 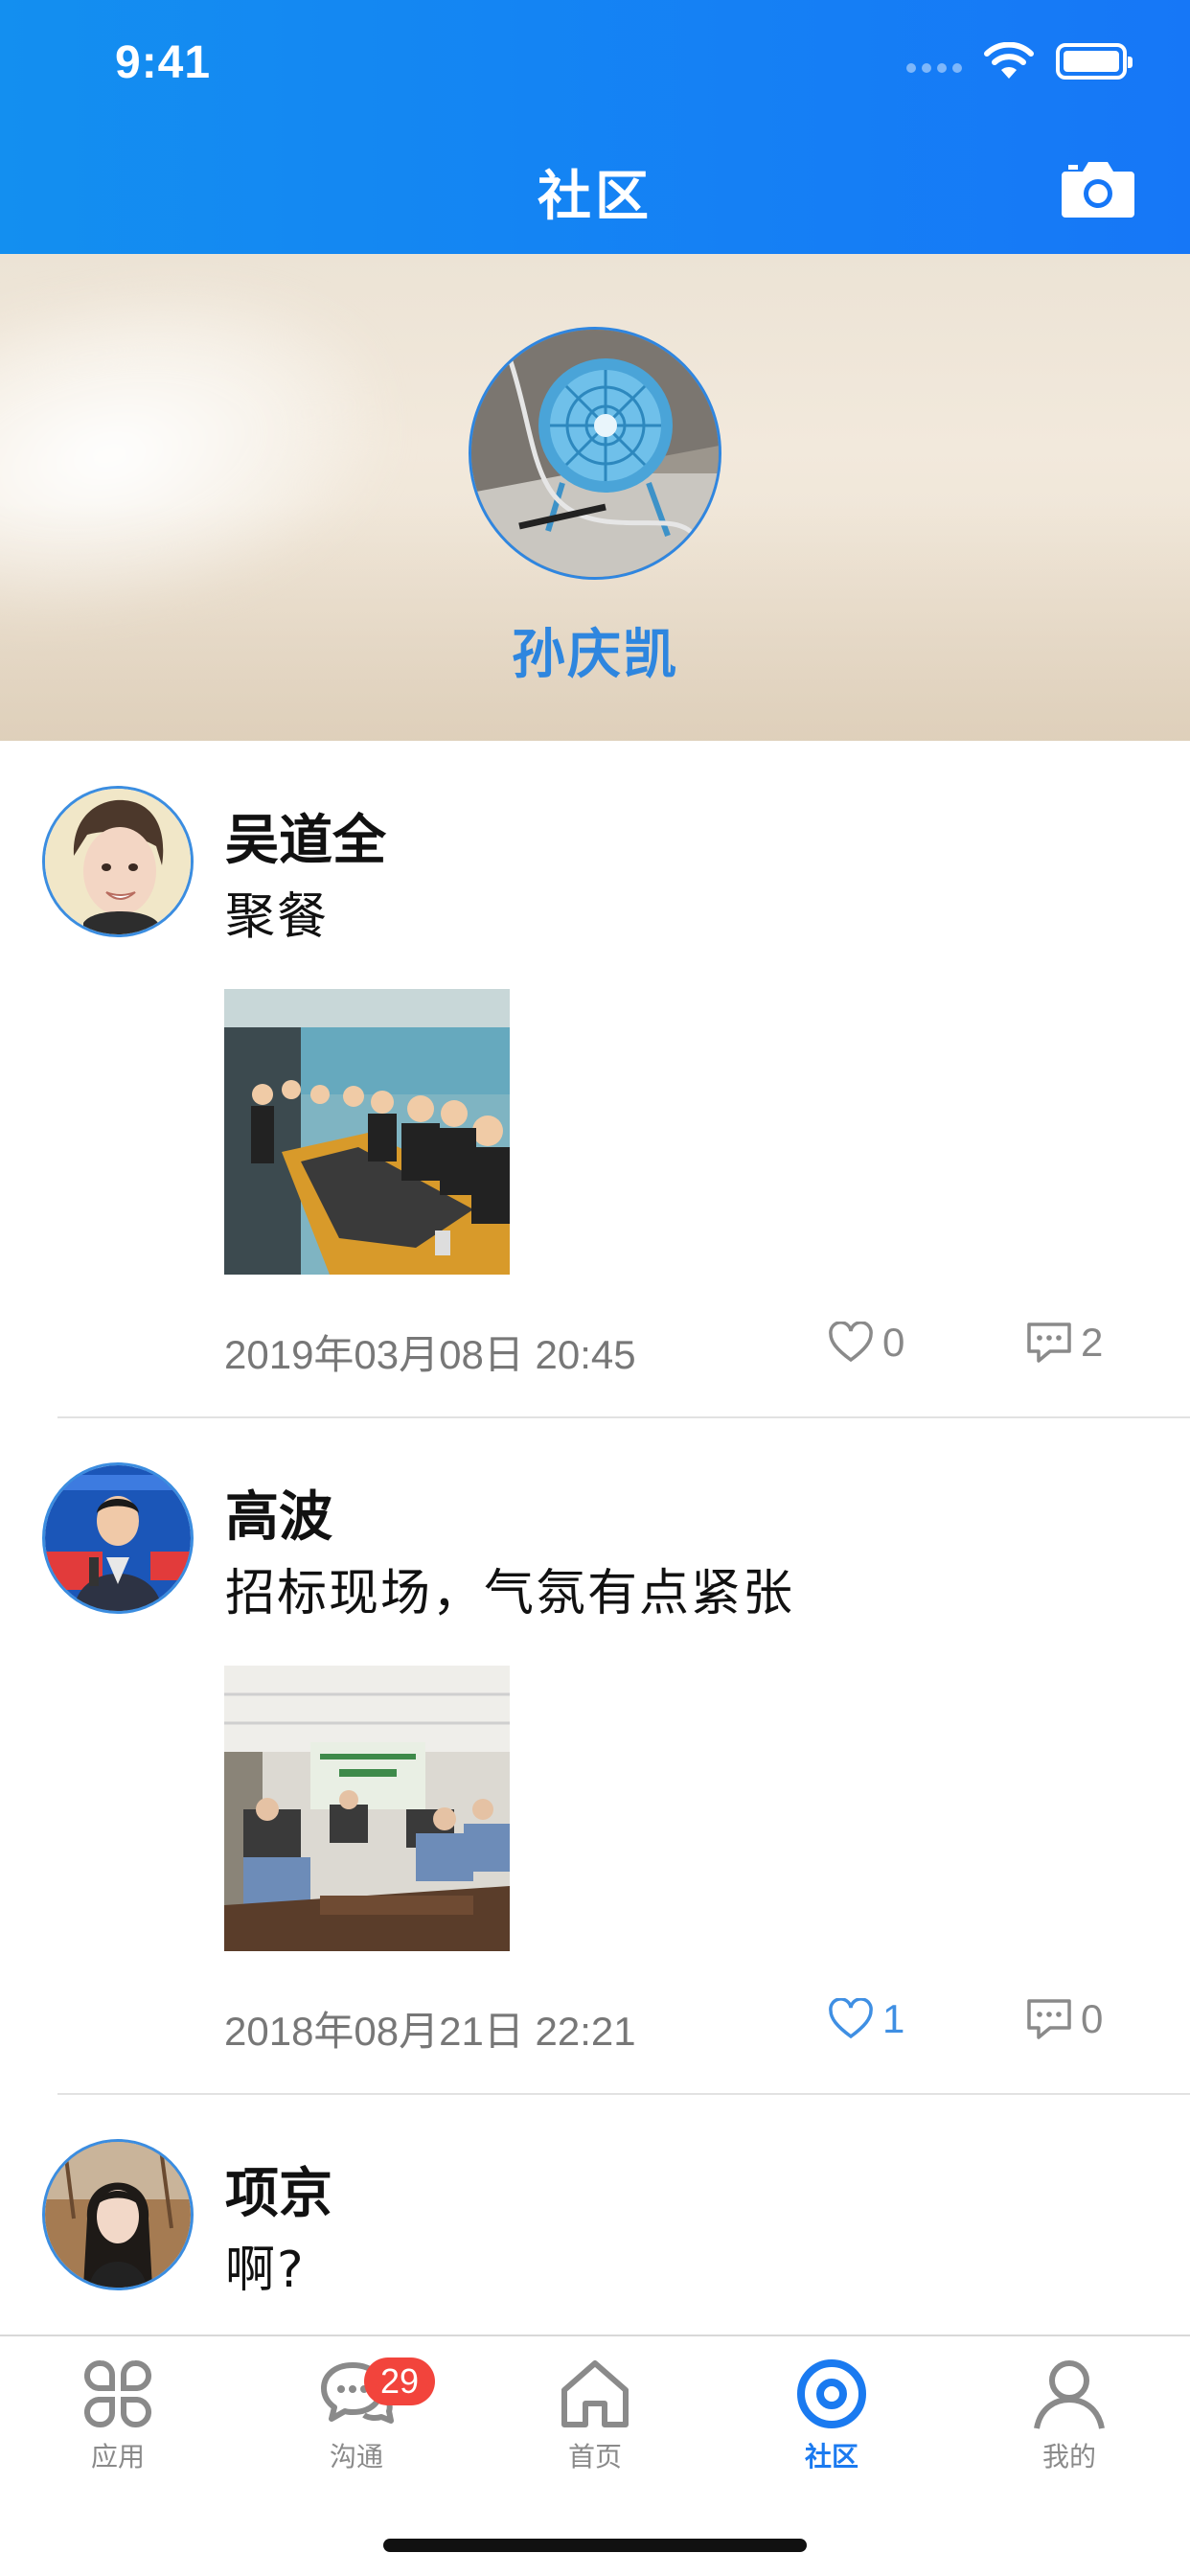 I want to click on tab-community: 社区, so click(x=832, y=2415).